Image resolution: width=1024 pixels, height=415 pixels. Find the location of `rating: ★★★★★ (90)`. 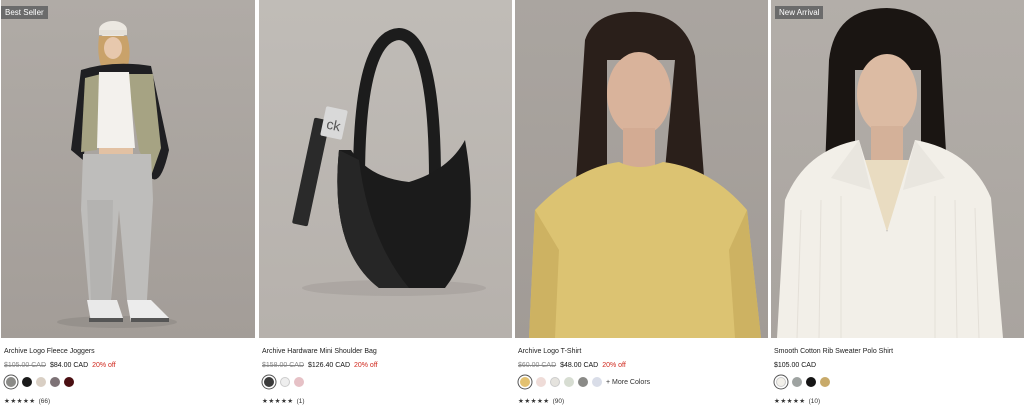

rating: ★★★★★ (90) is located at coordinates (642, 401).